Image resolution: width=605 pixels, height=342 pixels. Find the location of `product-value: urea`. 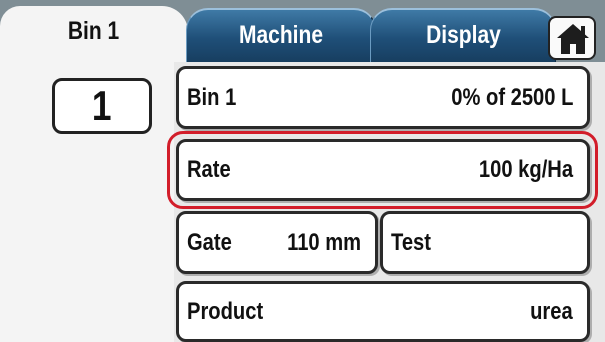

product-value: urea is located at coordinates (551, 311).